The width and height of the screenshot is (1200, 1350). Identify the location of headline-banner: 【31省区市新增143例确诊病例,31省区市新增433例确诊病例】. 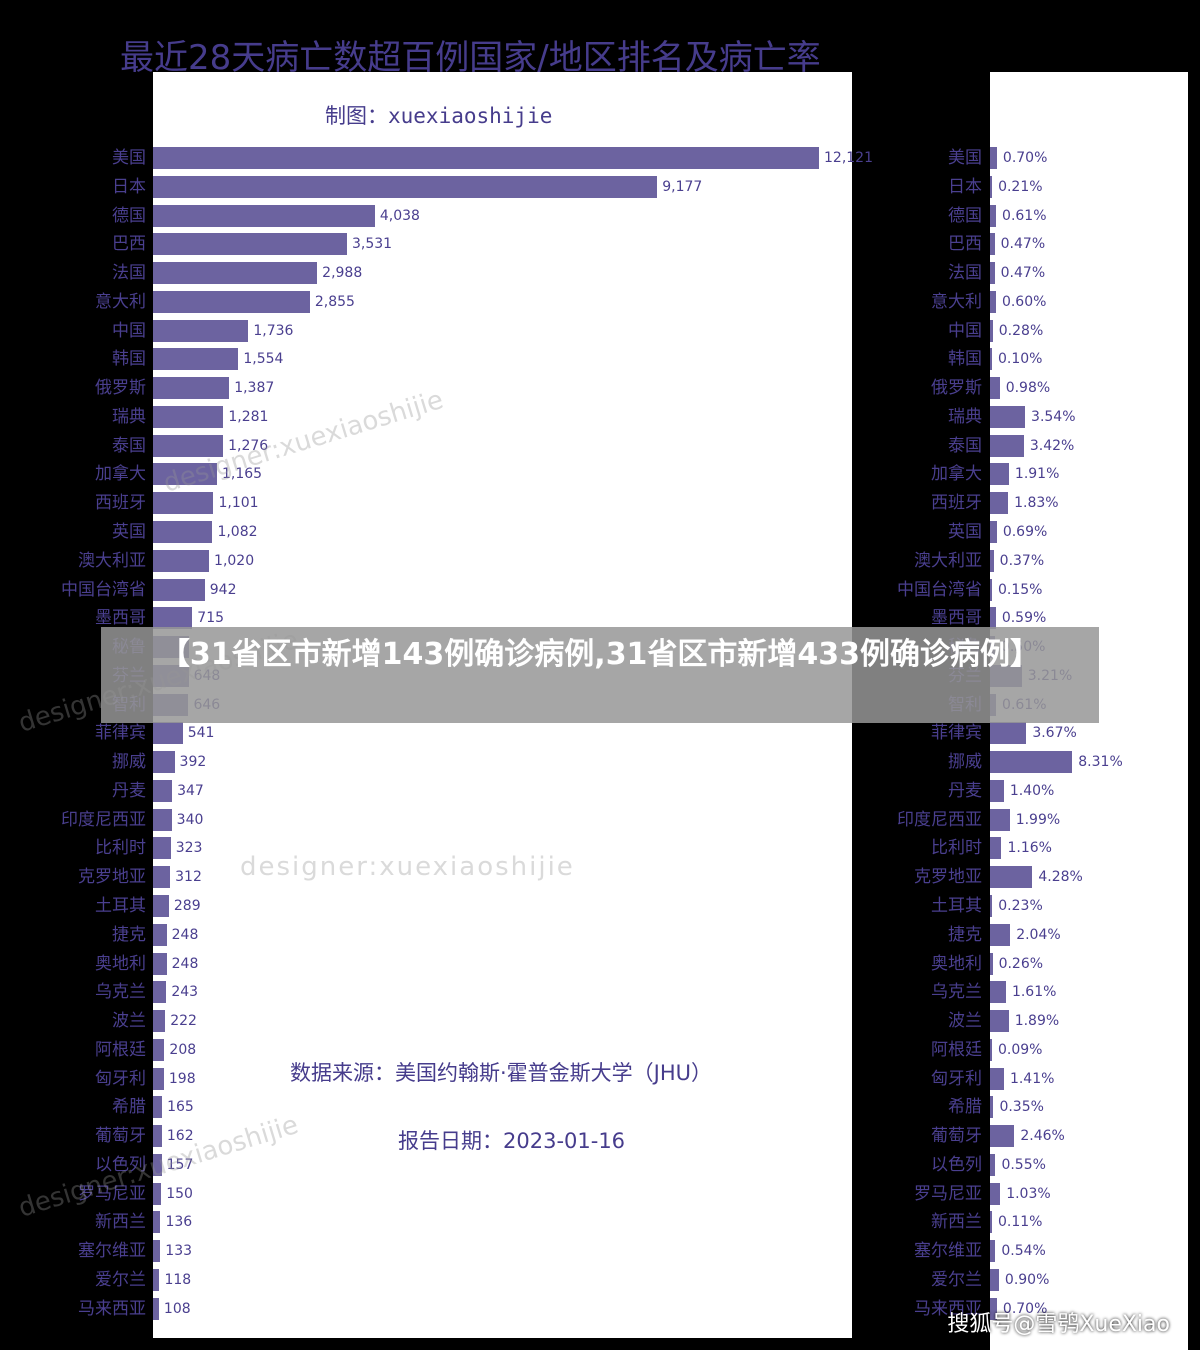
(600, 675).